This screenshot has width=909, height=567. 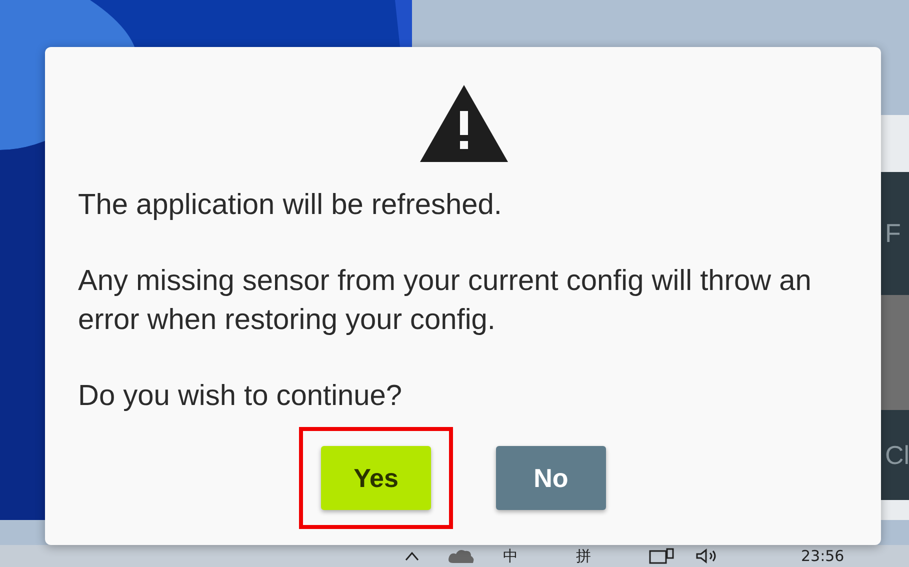 I want to click on ime-mode: 中, so click(x=510, y=556).